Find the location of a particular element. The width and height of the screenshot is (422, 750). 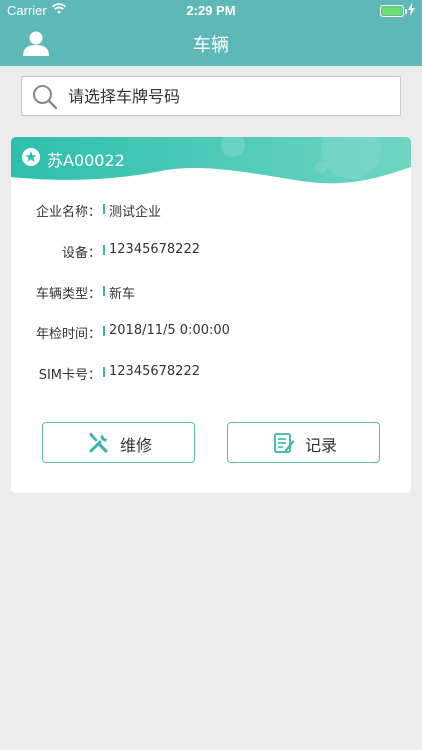

field-value: 2018/11/5 0:00:00 is located at coordinates (169, 330).